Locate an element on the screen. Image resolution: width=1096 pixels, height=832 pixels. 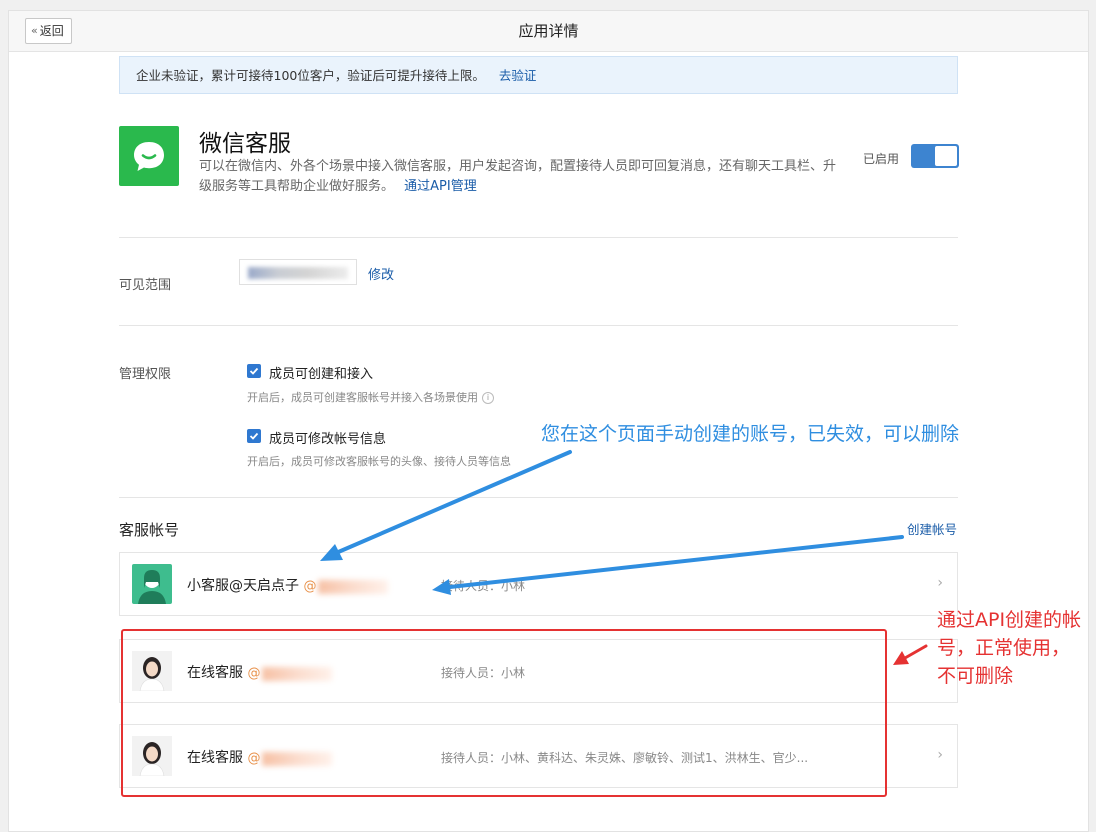
blue-arrow-head is located at coordinates (441, 587).